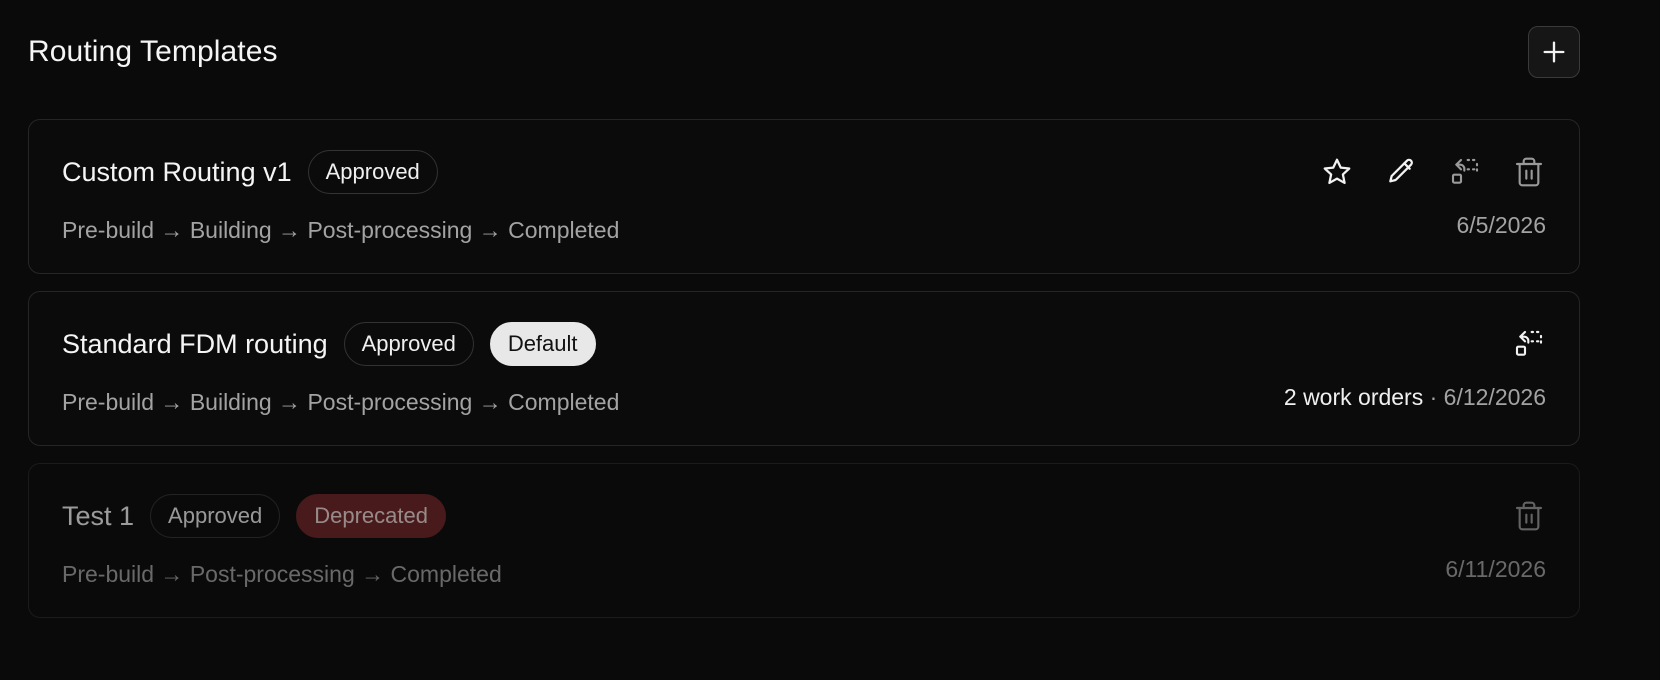 Image resolution: width=1660 pixels, height=680 pixels. What do you see at coordinates (1495, 569) in the screenshot?
I see `template-date: 6/11/2026` at bounding box center [1495, 569].